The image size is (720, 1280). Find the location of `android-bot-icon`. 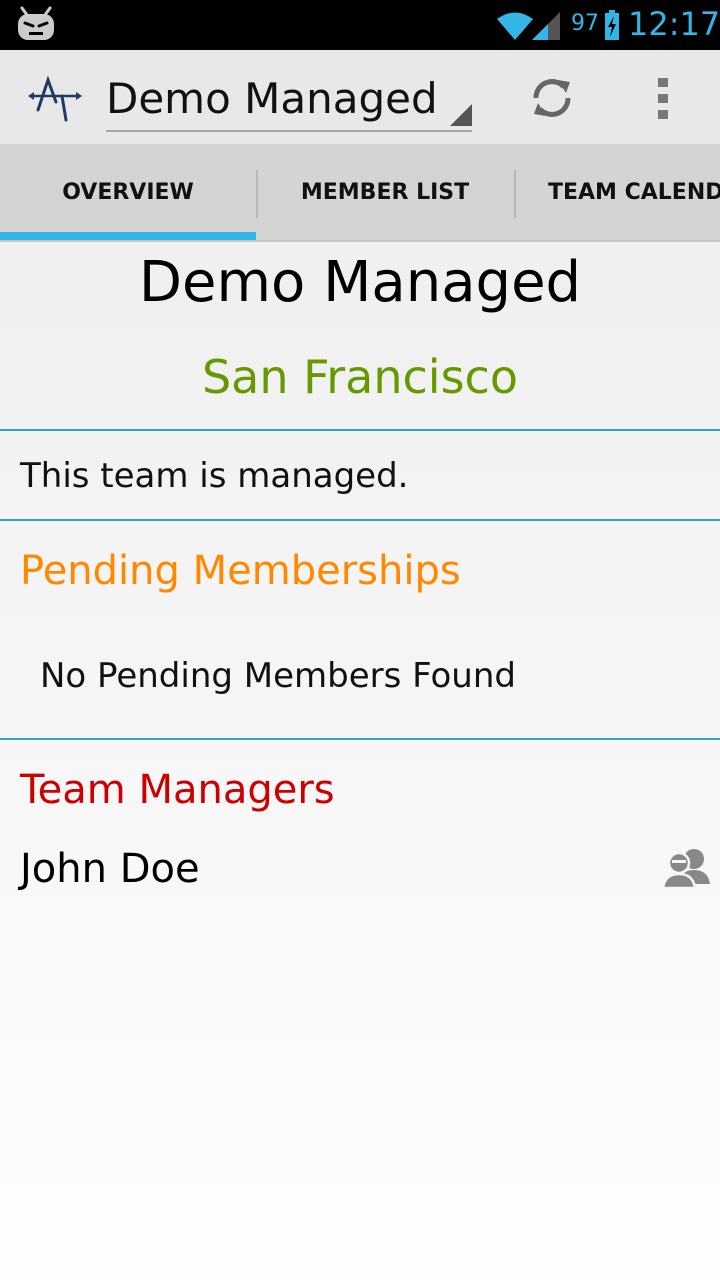

android-bot-icon is located at coordinates (36, 26).